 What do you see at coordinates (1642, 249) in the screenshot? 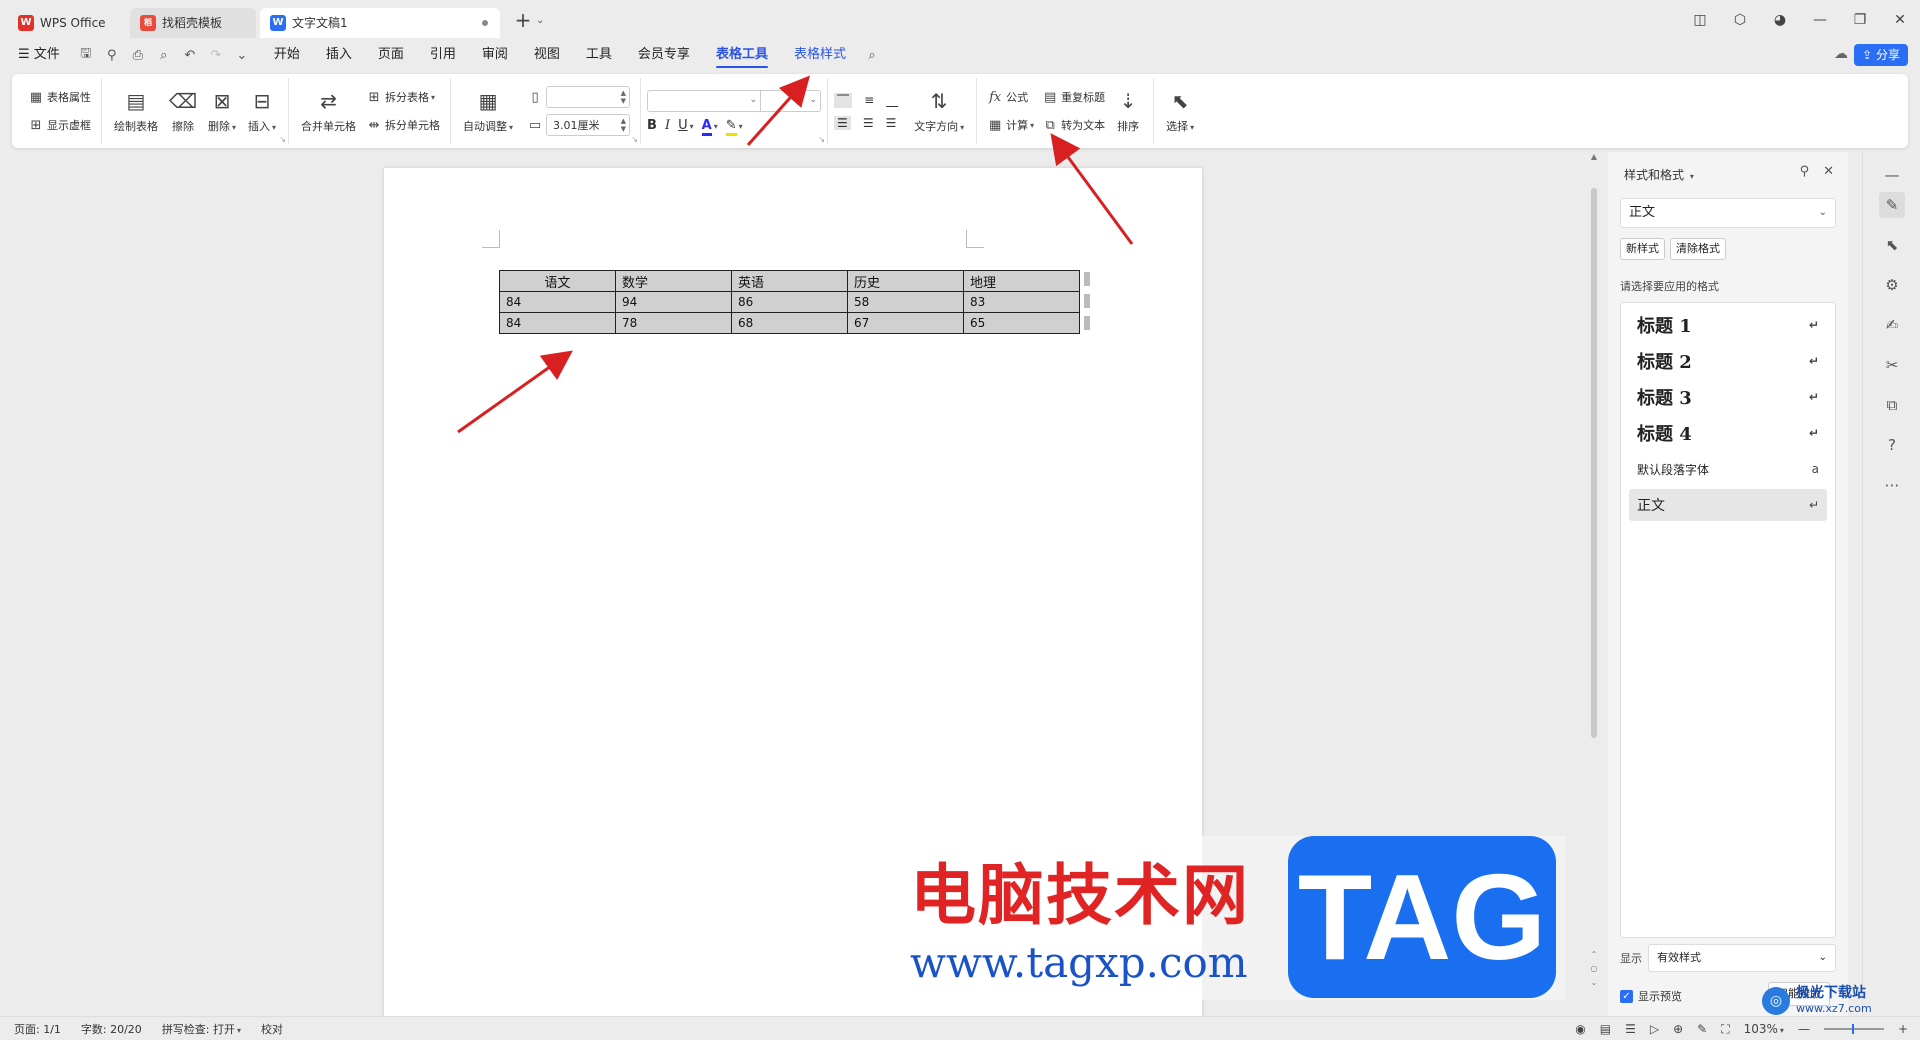
I see `new-style-button: 新样式` at bounding box center [1642, 249].